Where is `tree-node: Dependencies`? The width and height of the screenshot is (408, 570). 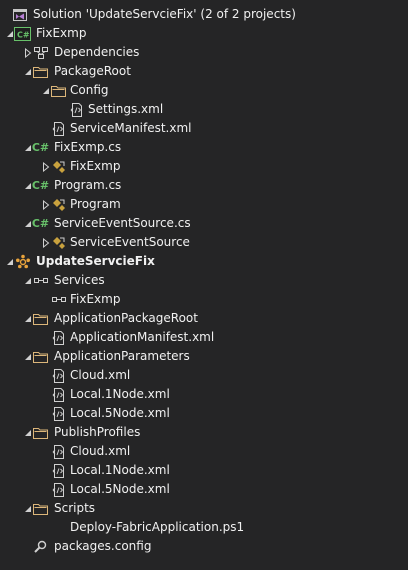 tree-node: Dependencies is located at coordinates (204, 52).